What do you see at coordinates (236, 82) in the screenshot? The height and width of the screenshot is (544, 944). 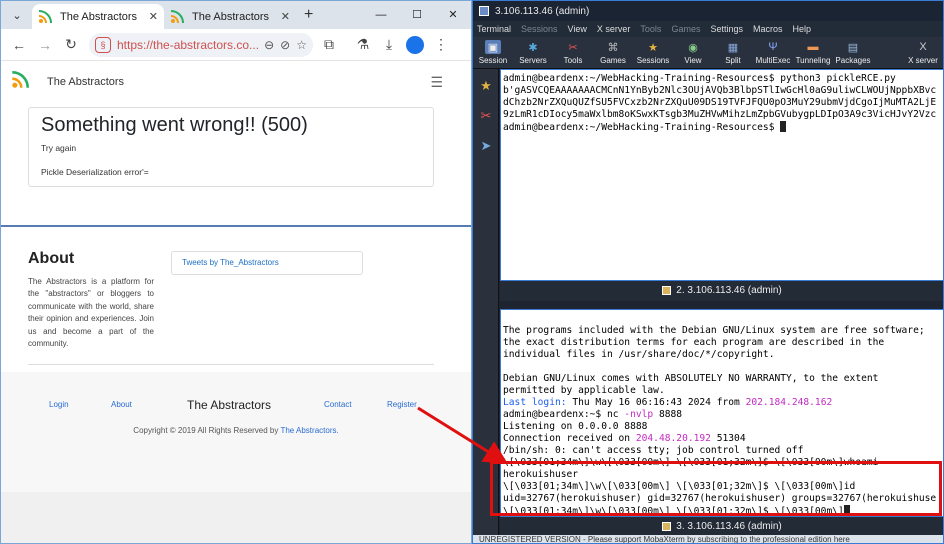 I see `site-navbar: The Abstractors ☰` at bounding box center [236, 82].